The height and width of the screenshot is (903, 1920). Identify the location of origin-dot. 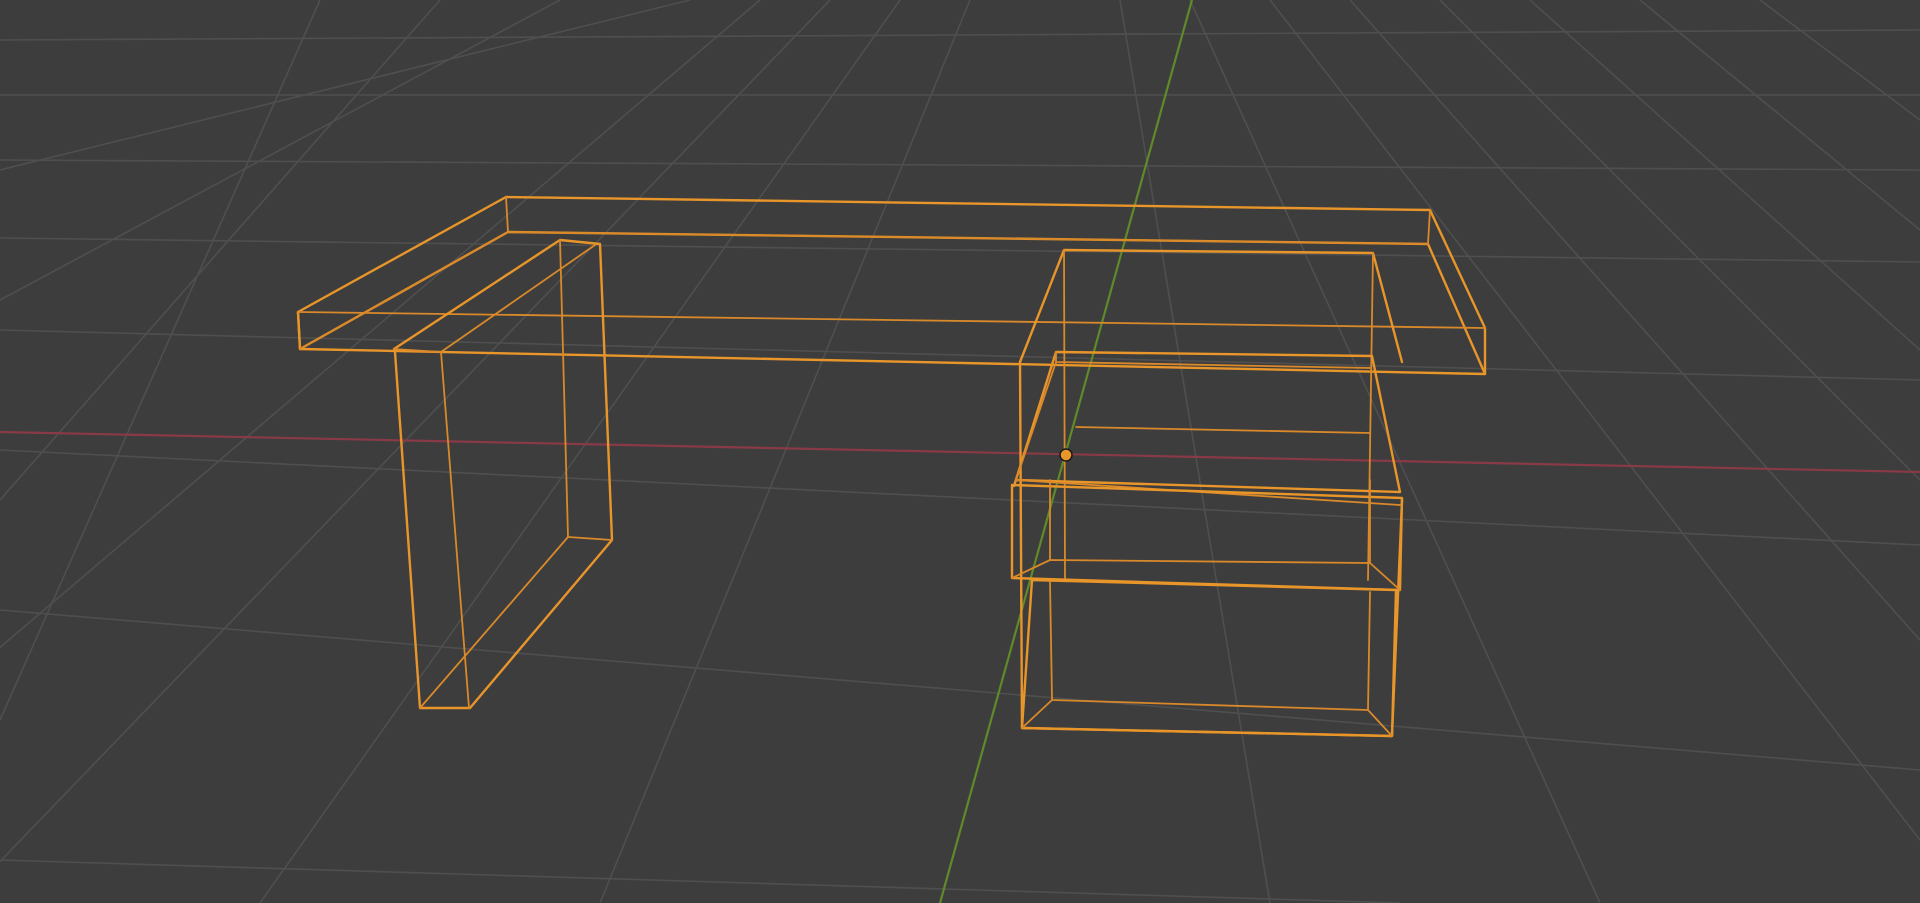
(1066, 455).